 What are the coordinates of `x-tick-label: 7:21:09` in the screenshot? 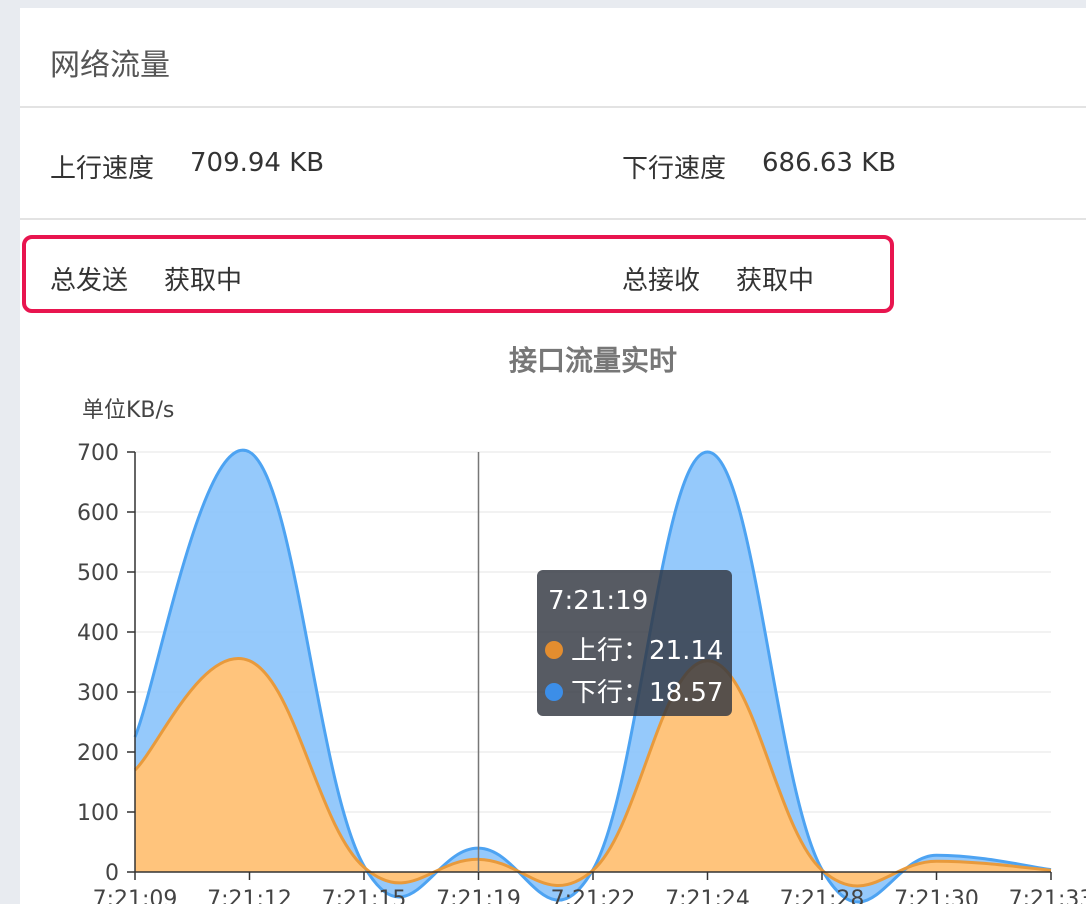 It's located at (135, 895).